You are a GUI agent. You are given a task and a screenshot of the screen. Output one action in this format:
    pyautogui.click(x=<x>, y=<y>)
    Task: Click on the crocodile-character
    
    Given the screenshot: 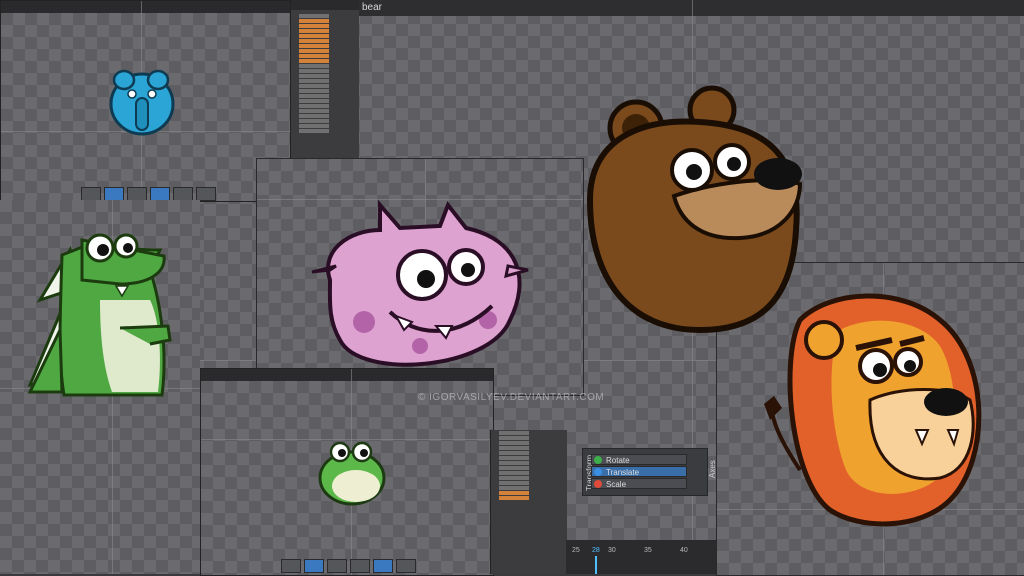 What is the action you would take?
    pyautogui.click(x=99, y=315)
    